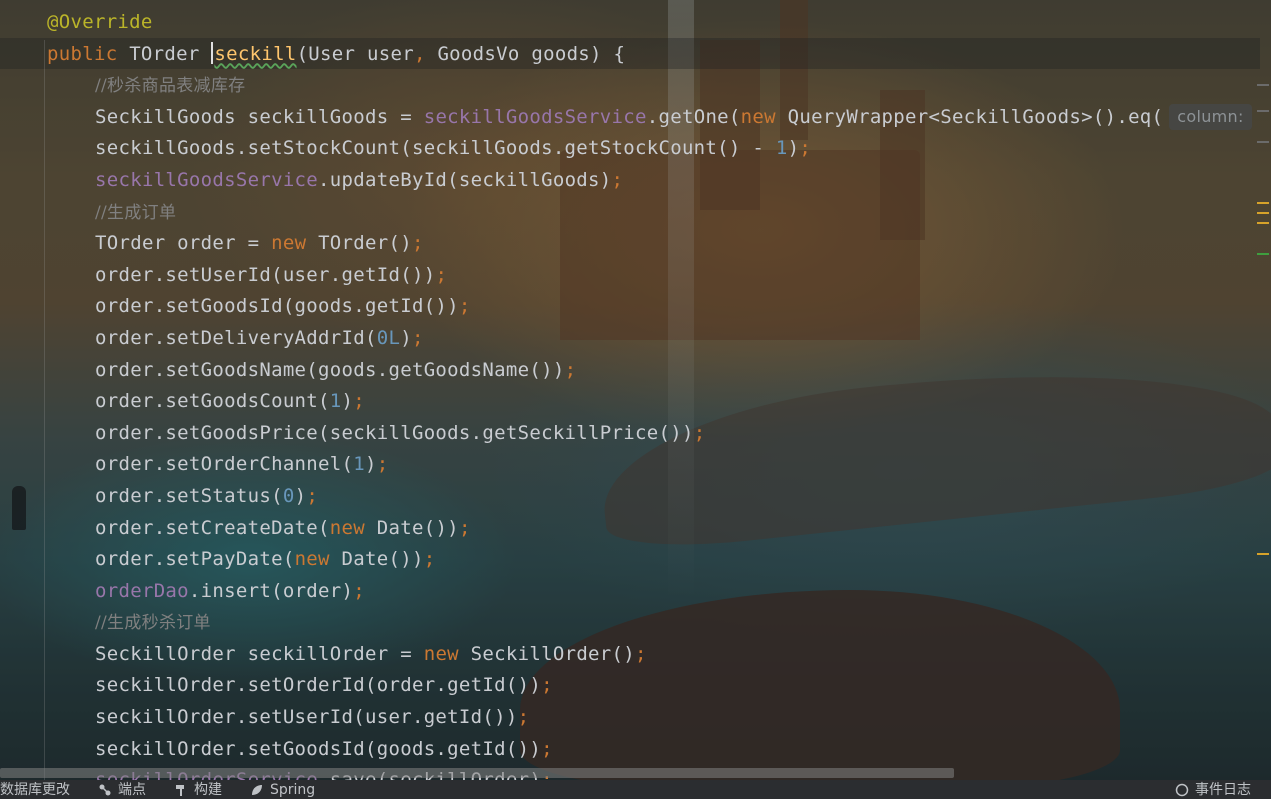  Describe the element at coordinates (259, 653) in the screenshot. I see `code-token: SeckillOrder seckillOrder =` at that location.